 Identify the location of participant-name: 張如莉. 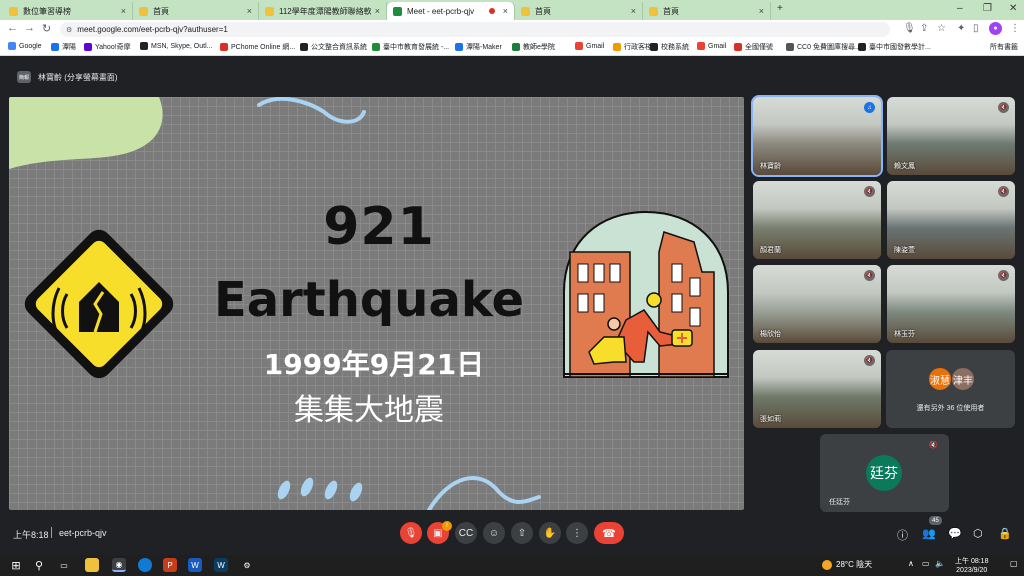
(770, 419).